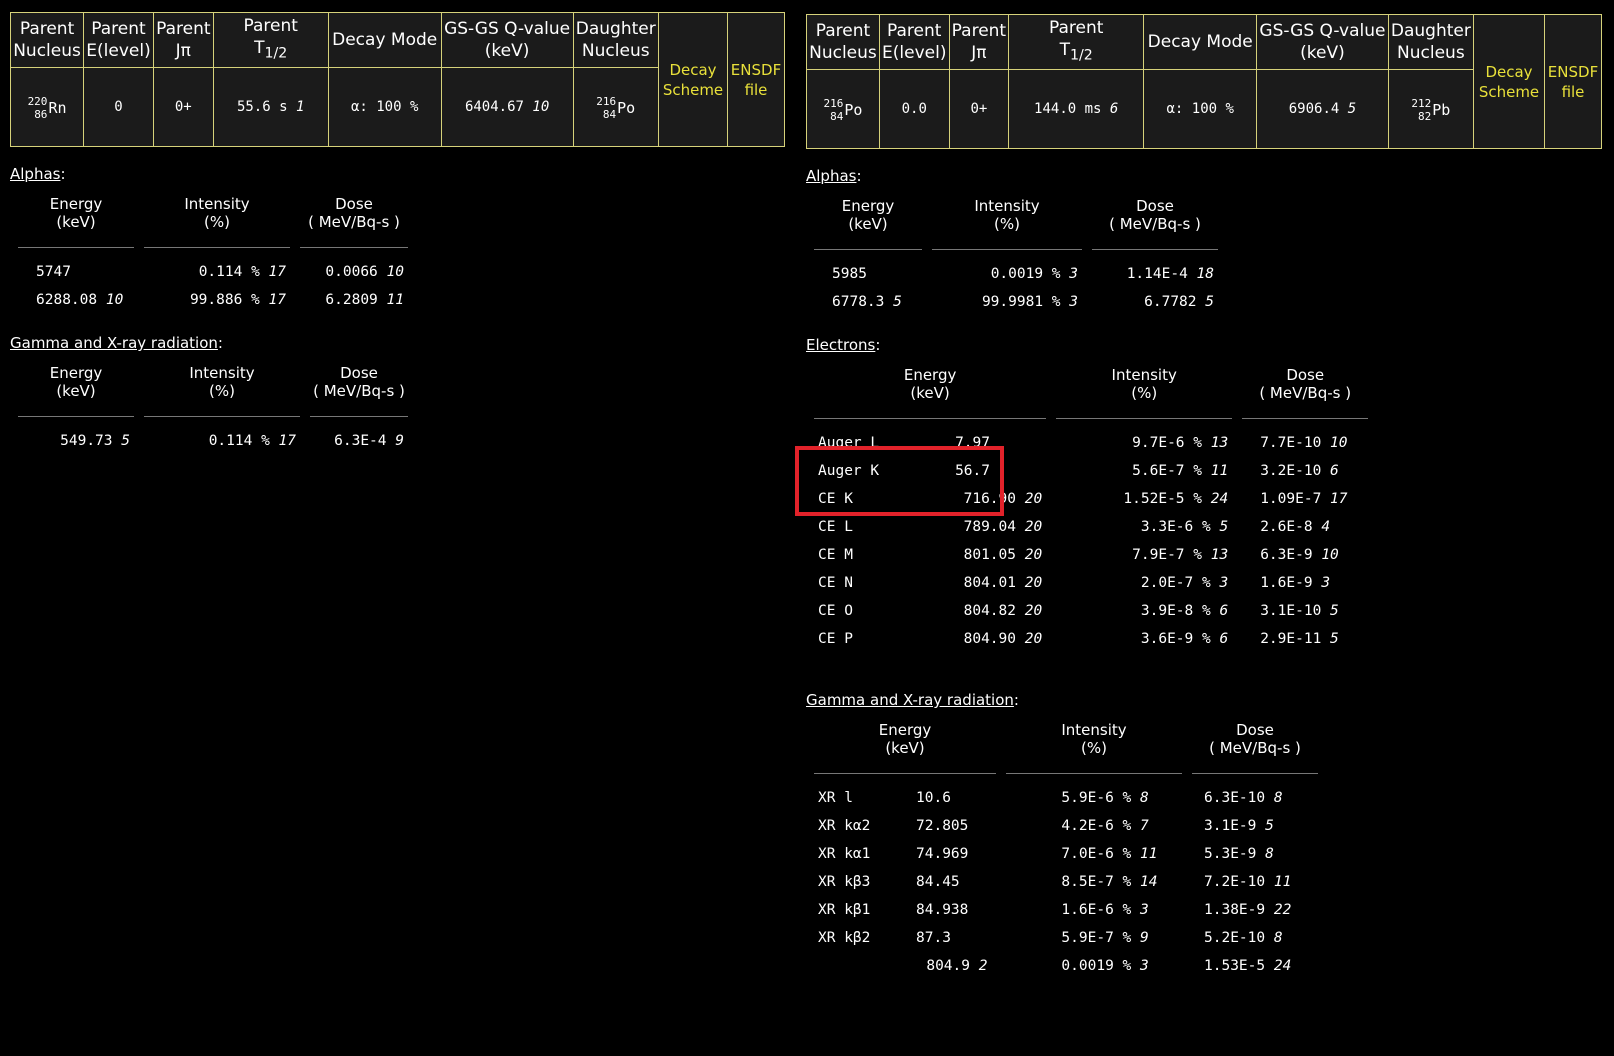  I want to click on table-row: XR kβ1 84.938 1.6E-6 % 3 1.38E-9 22, so click(1055, 910).